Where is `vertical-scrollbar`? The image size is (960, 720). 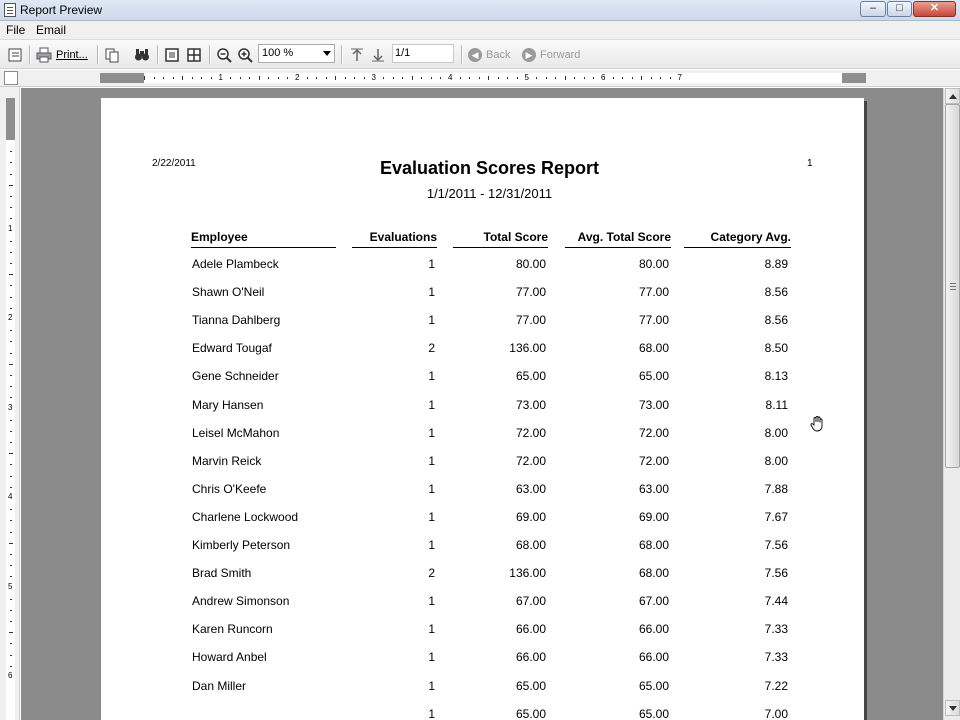
vertical-scrollbar is located at coordinates (951, 404).